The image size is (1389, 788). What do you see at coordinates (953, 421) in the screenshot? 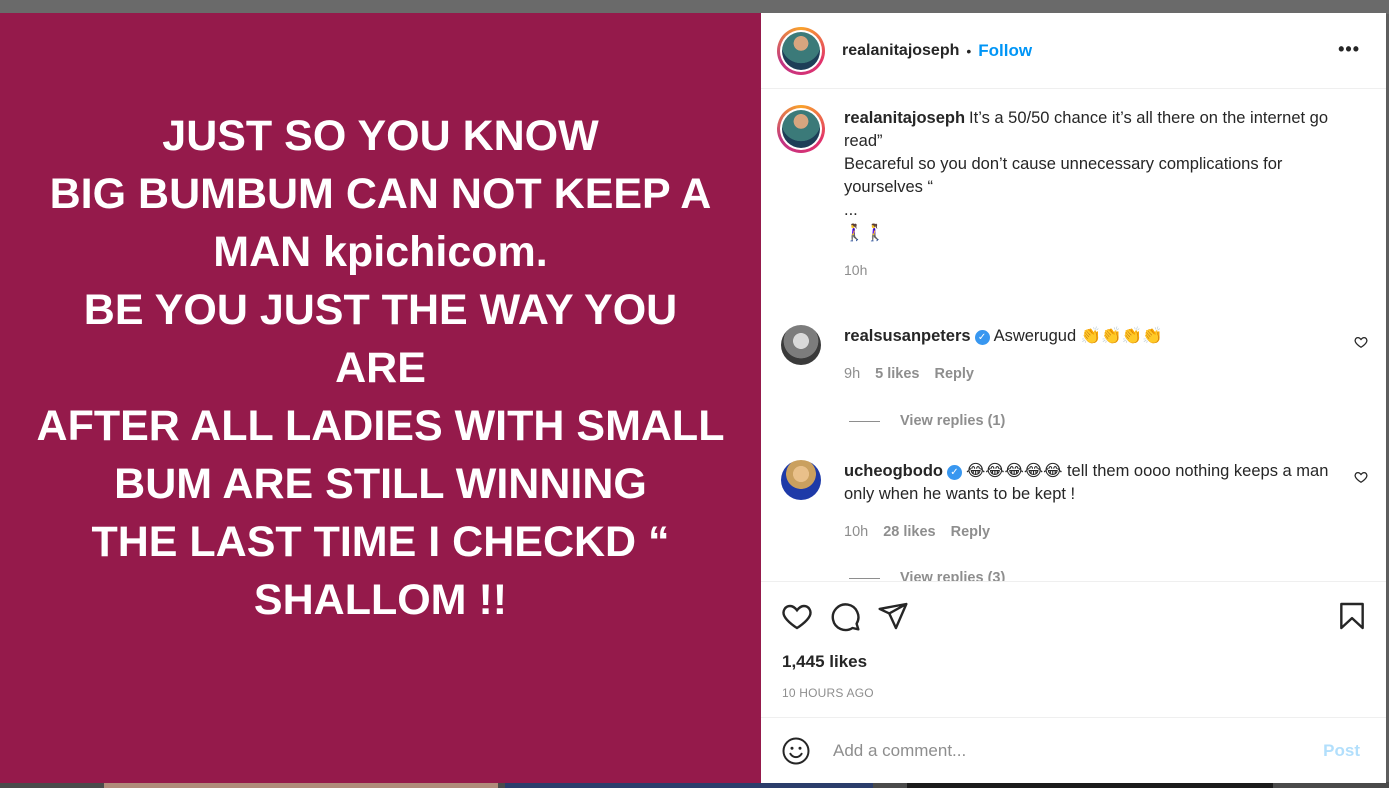
I see `view-replies-label: View replies (1)` at bounding box center [953, 421].